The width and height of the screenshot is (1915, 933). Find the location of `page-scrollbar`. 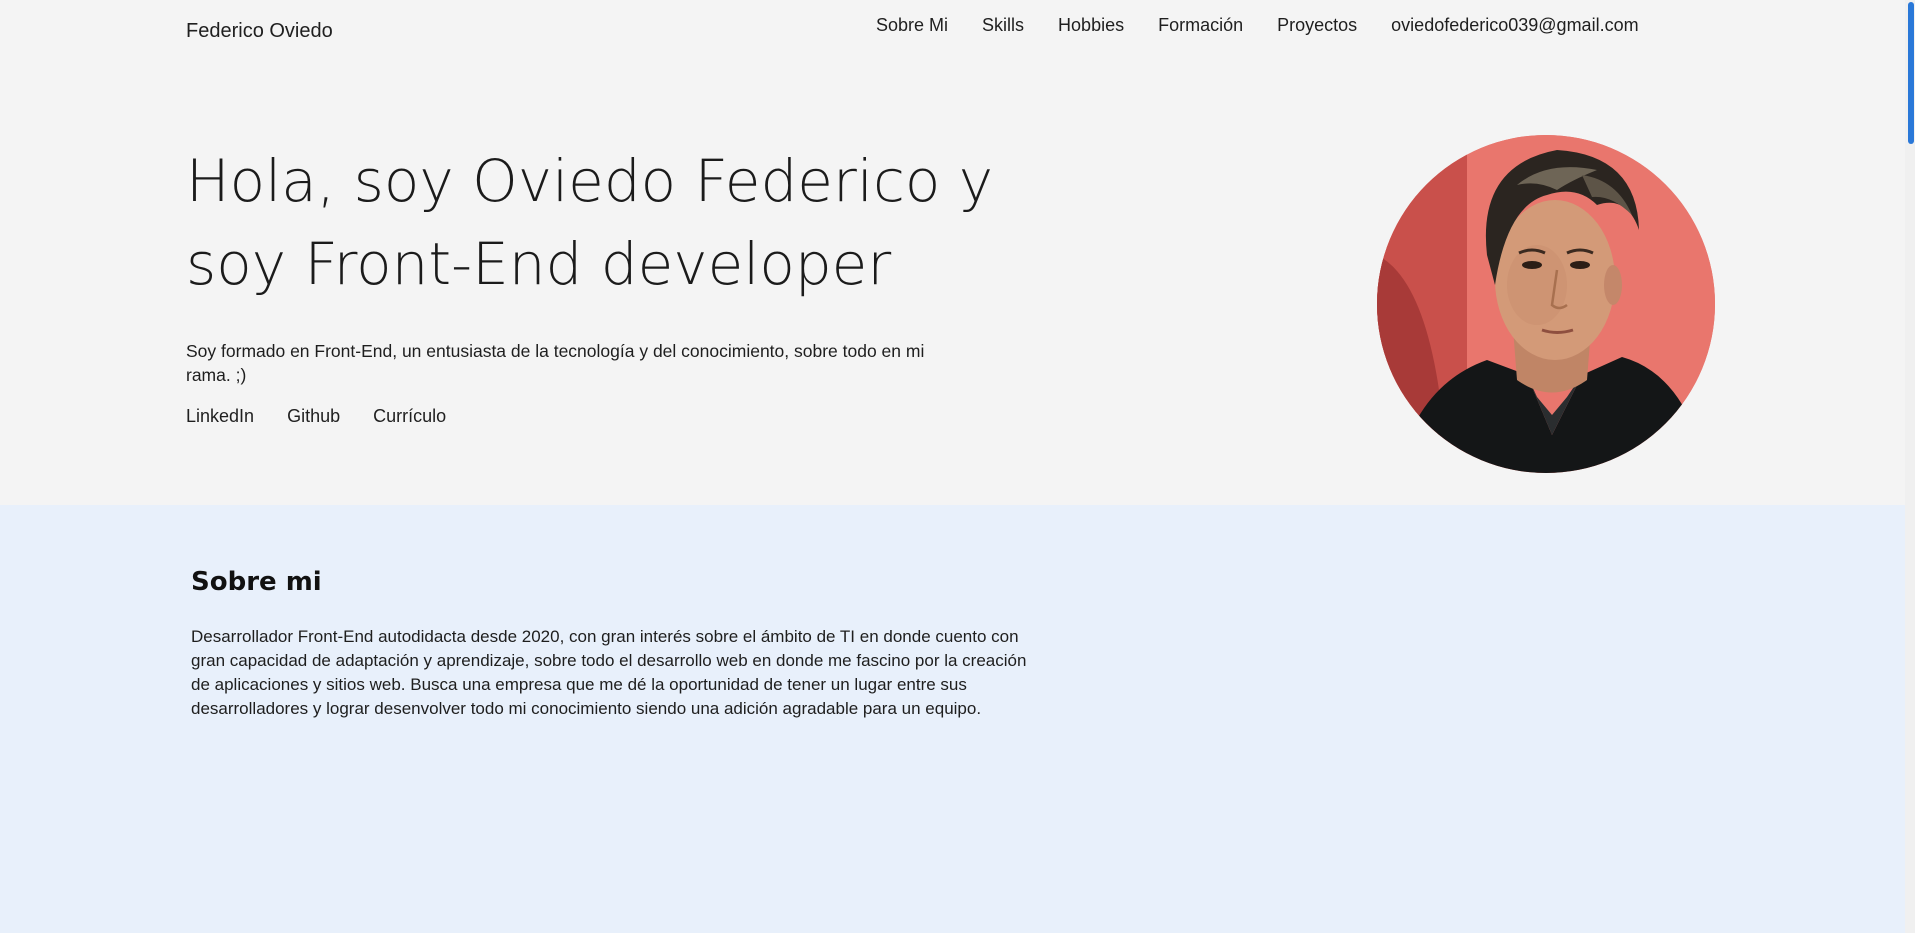

page-scrollbar is located at coordinates (1910, 466).